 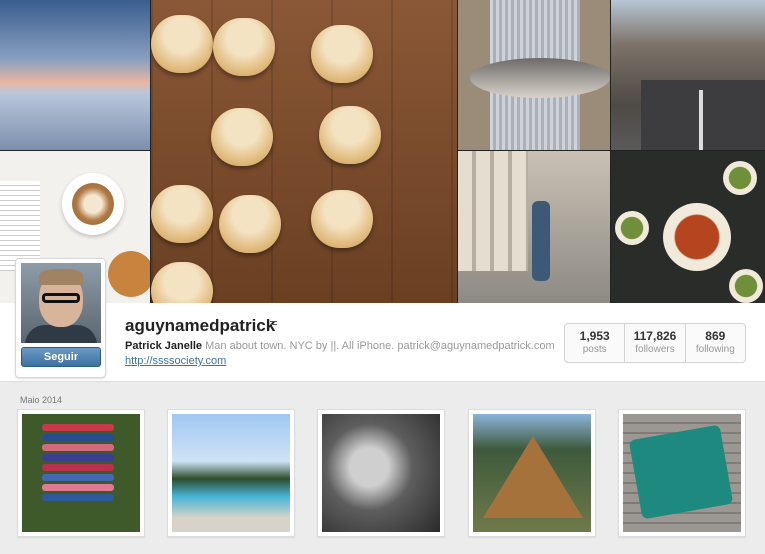 I want to click on stat-following: 869 following, so click(x=715, y=343).